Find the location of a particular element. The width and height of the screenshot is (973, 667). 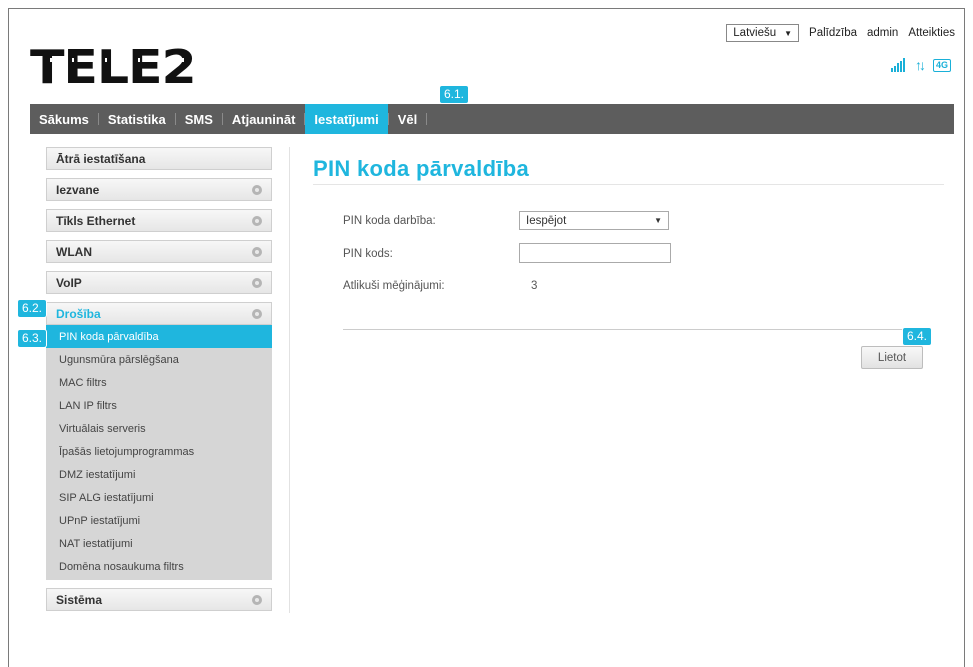

nav-tab-more: Vēl is located at coordinates (408, 119).